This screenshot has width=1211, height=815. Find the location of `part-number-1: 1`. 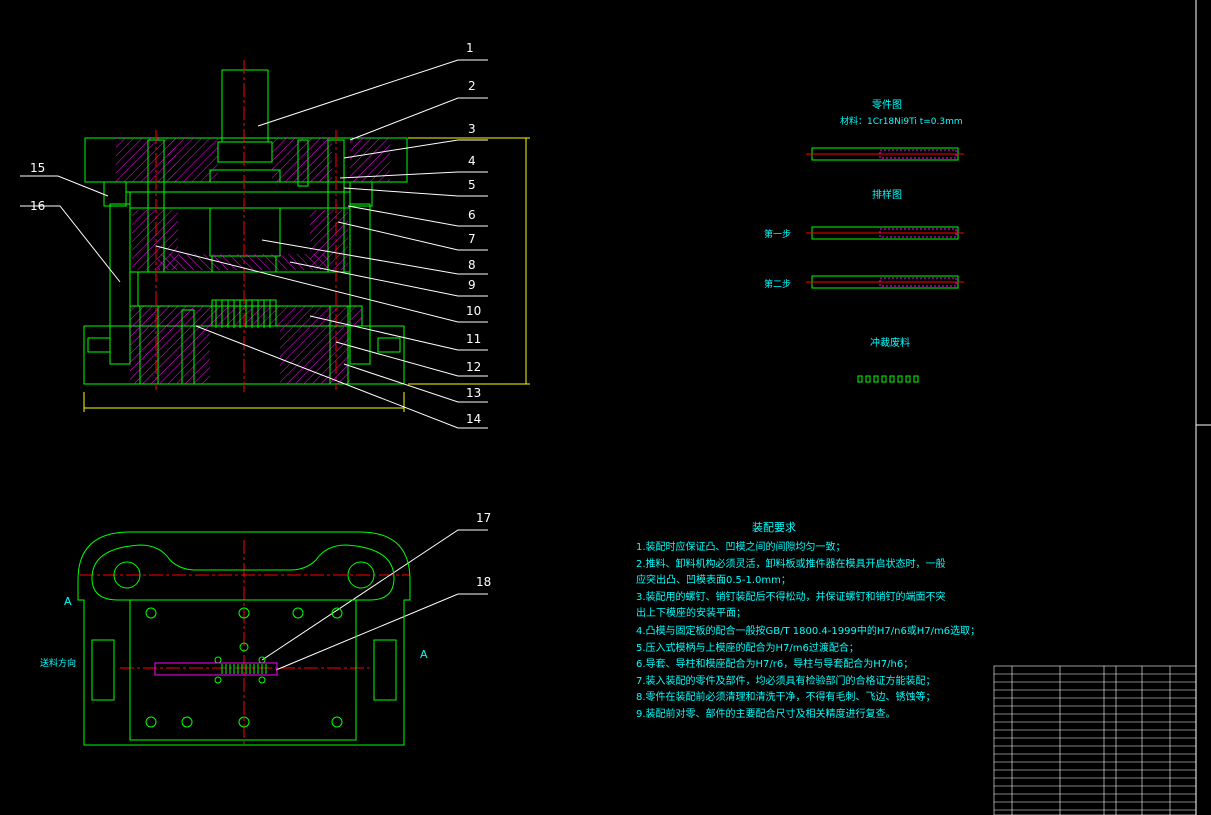

part-number-1: 1 is located at coordinates (470, 48).